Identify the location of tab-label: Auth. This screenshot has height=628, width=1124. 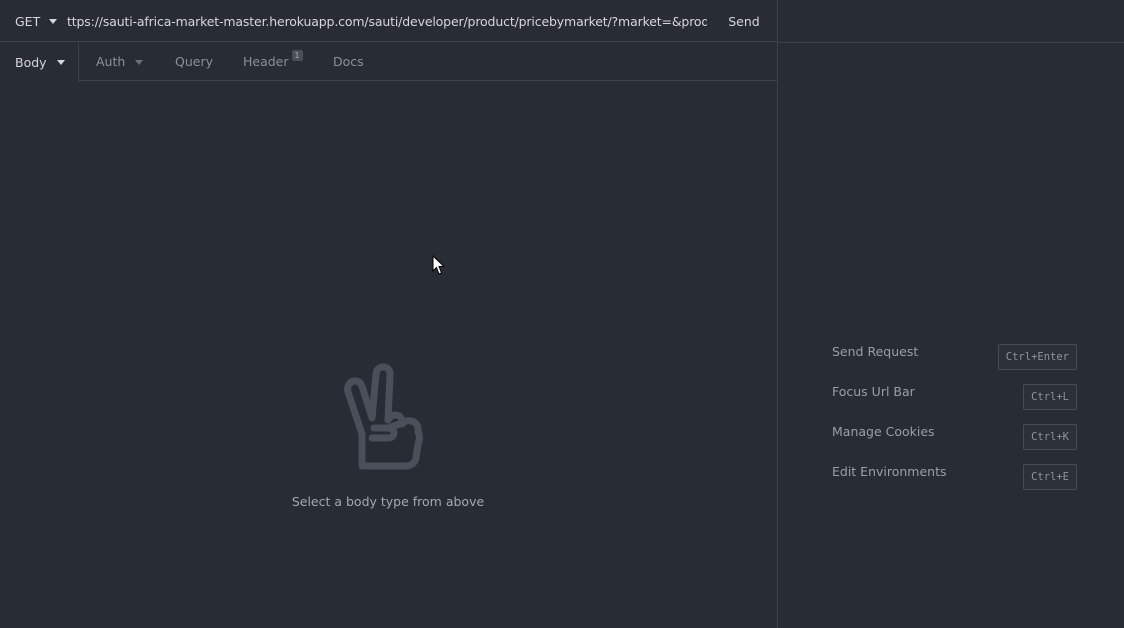
(111, 61).